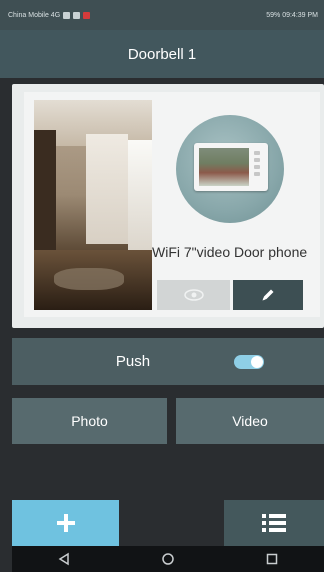  I want to click on edit-button, so click(268, 295).